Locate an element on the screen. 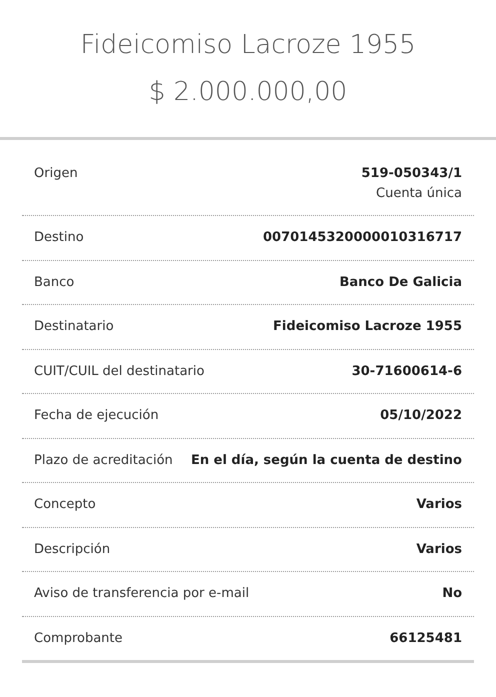  field-label: Origen is located at coordinates (56, 174).